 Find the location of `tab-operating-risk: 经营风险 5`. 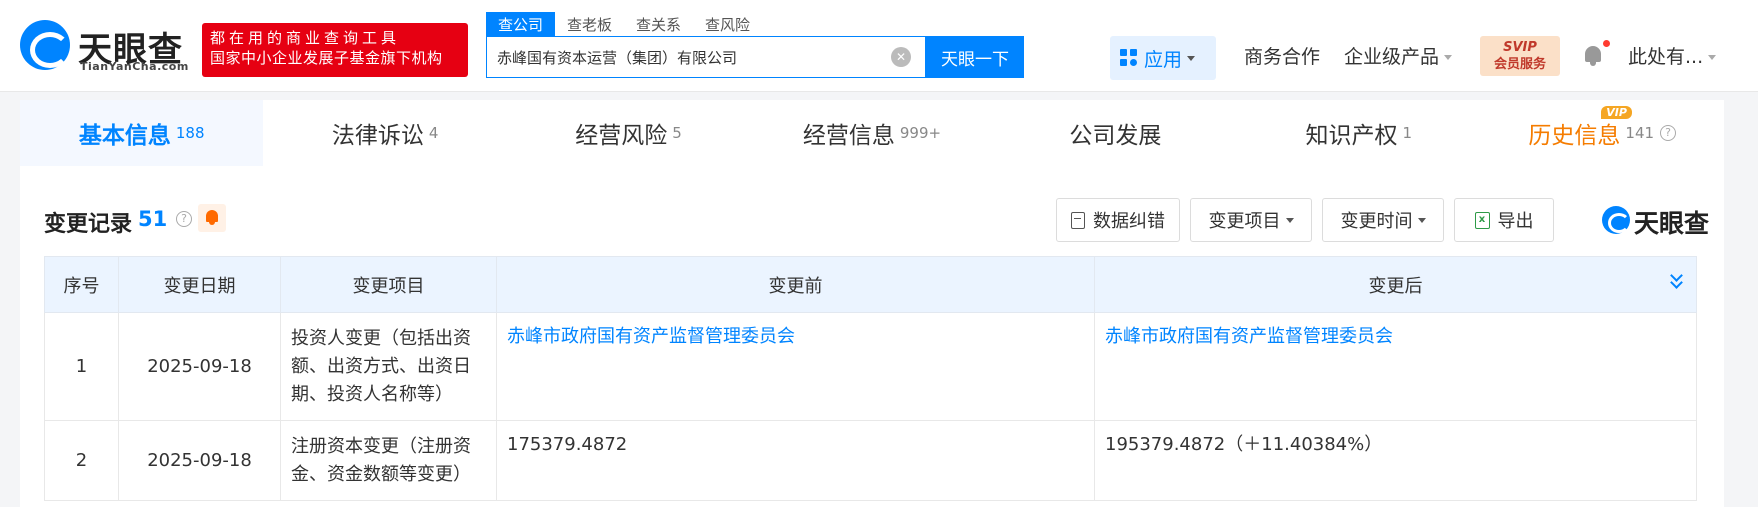

tab-operating-risk: 经营风险 5 is located at coordinates (628, 133).